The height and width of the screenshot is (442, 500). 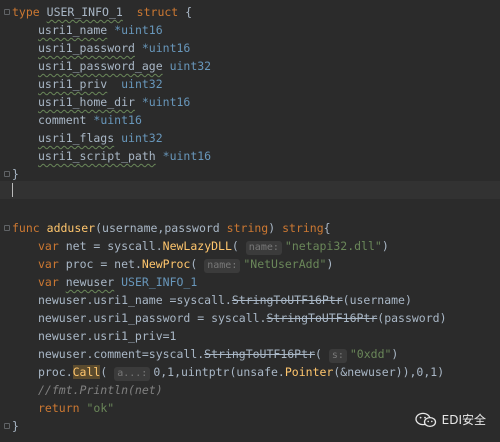 I want to click on code-text: newuser.usri1_password = syscall., so click(x=152, y=318).